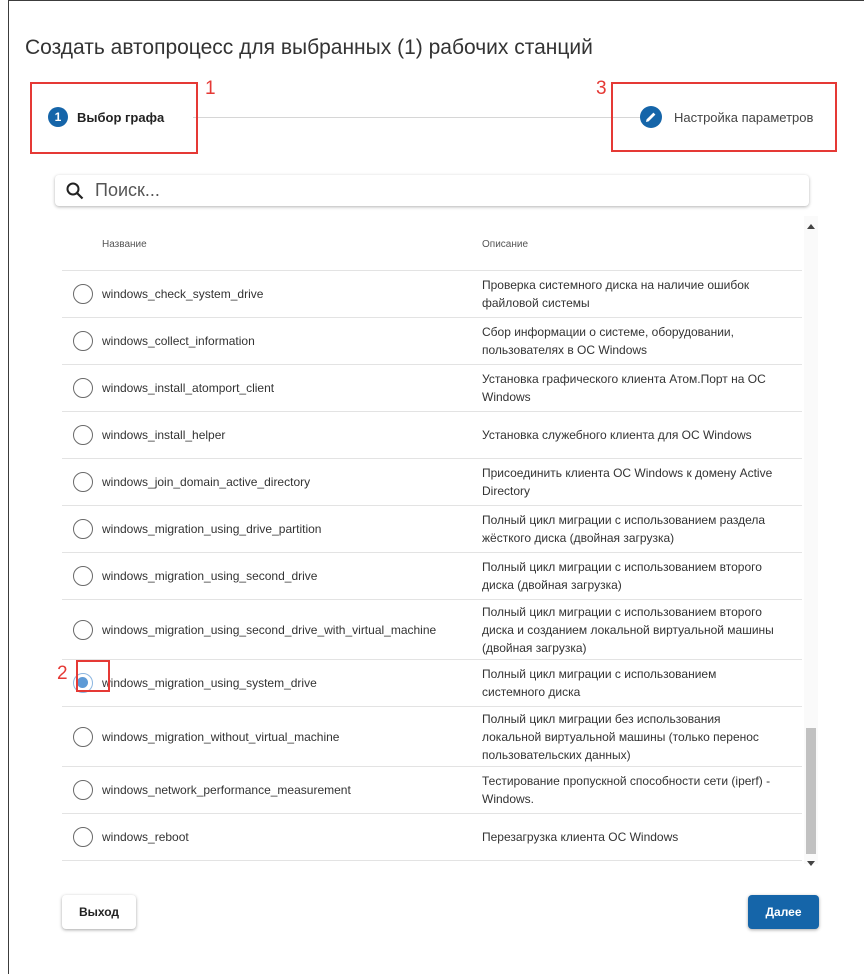  I want to click on row-graph-name: windows_collect_information, so click(178, 341).